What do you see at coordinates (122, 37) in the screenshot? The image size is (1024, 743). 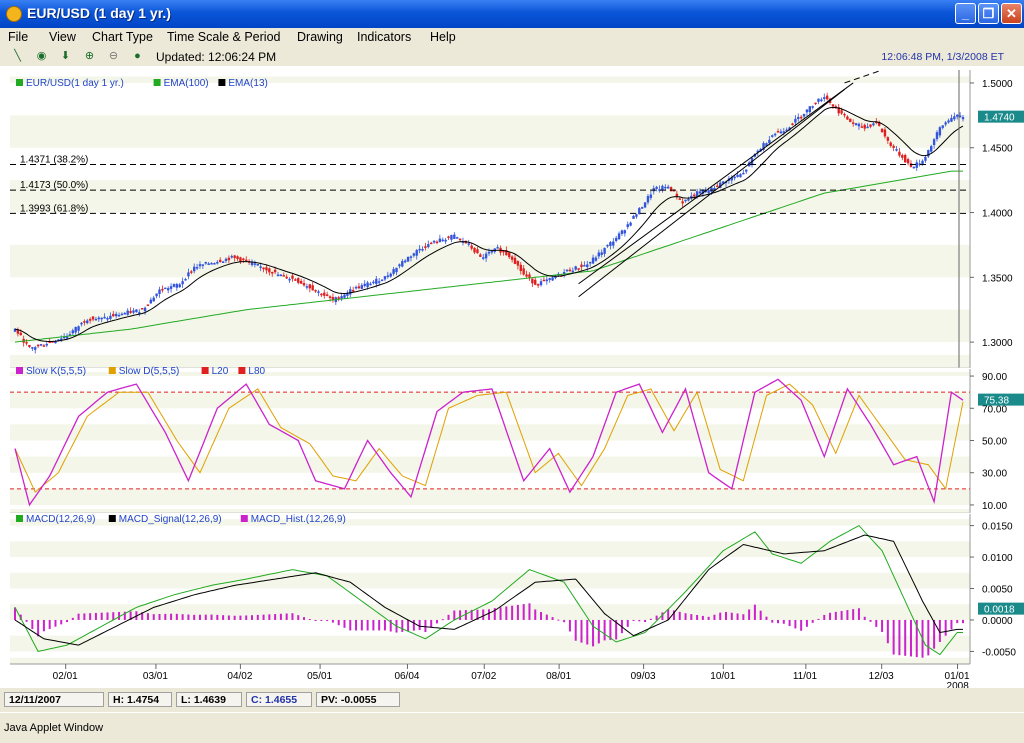 I see `menu-chart-type: Chart Type` at bounding box center [122, 37].